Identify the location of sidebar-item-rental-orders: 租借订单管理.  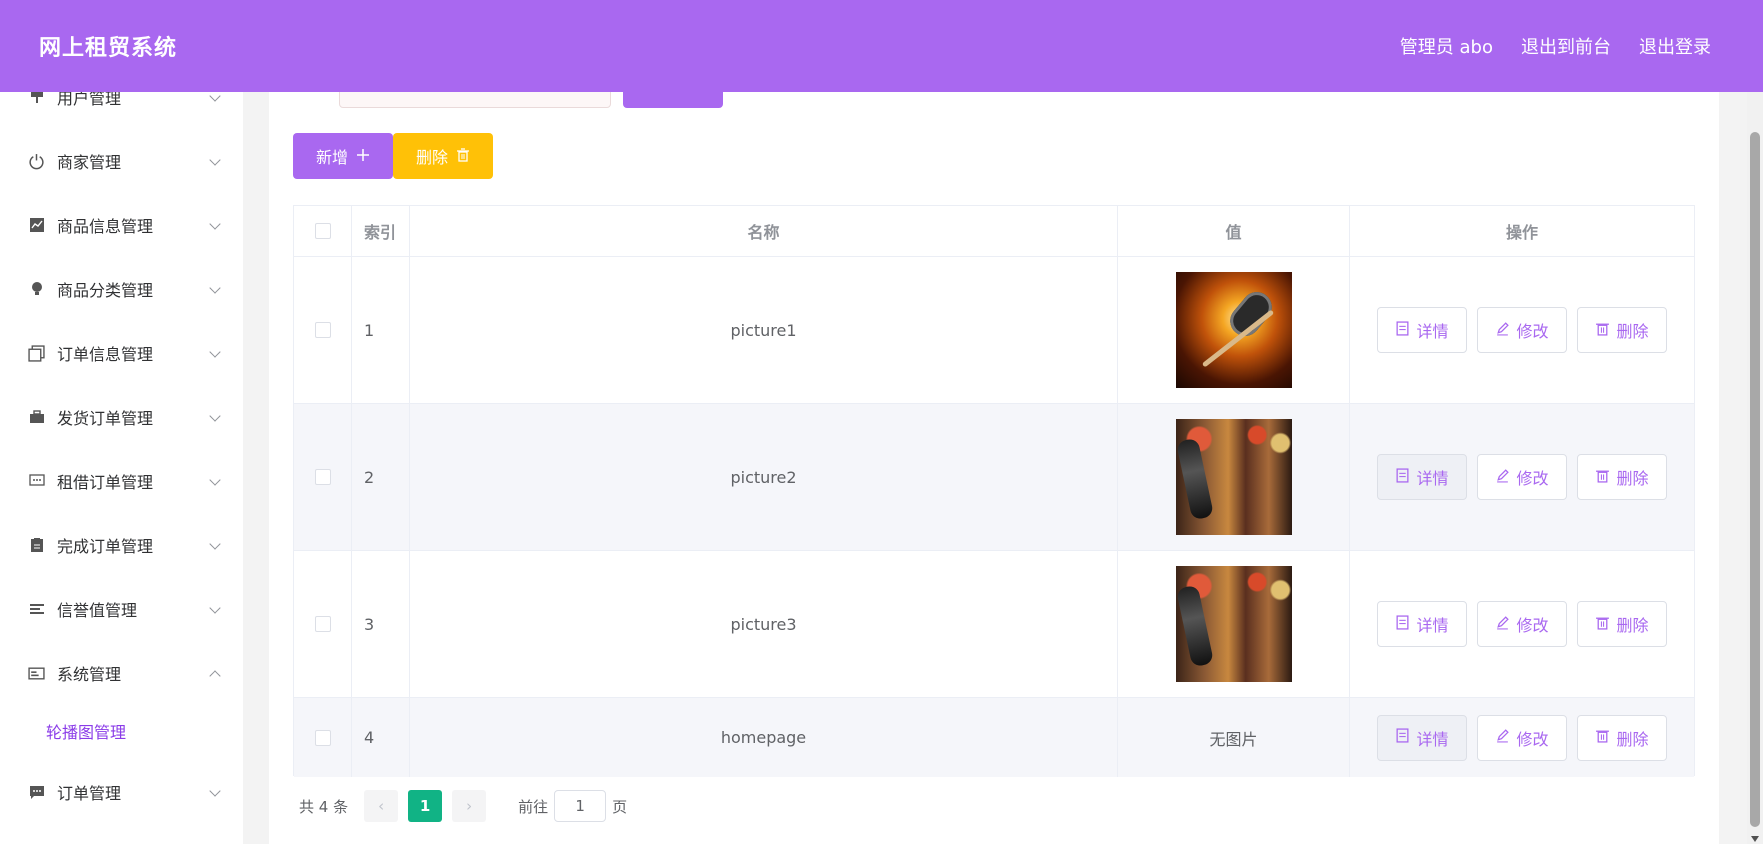
(121, 481).